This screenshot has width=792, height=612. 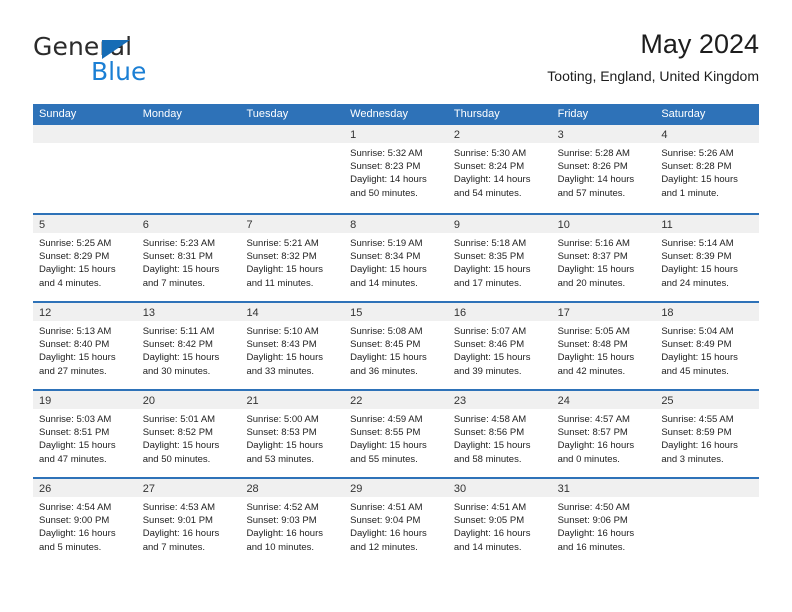 What do you see at coordinates (396, 488) in the screenshot?
I see `day-number-strip: 29` at bounding box center [396, 488].